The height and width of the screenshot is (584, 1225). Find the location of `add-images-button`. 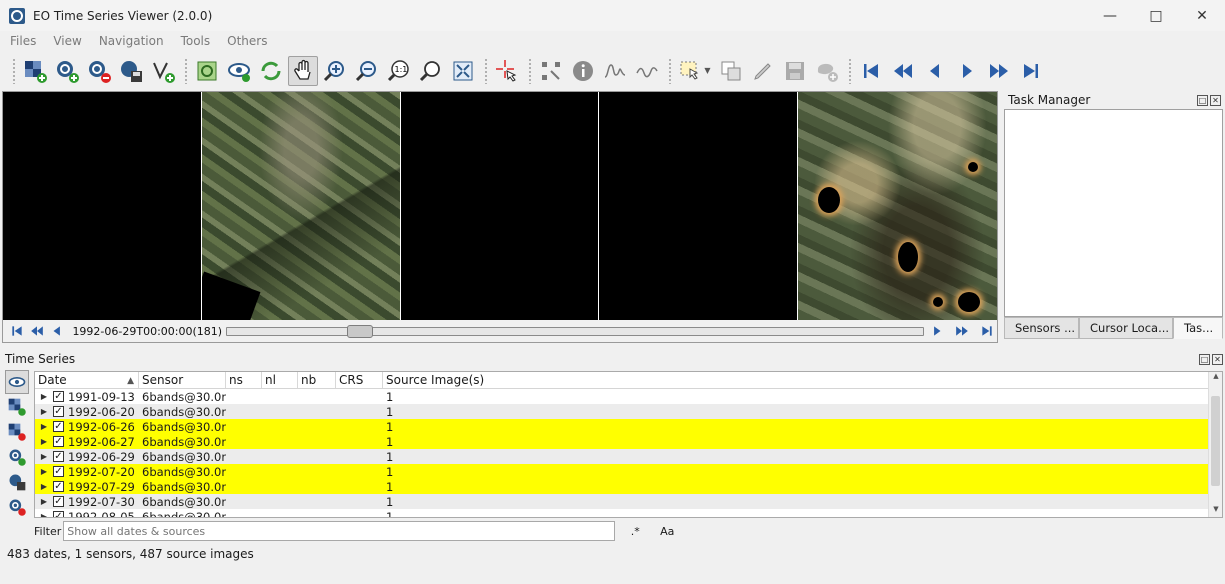

add-images-button is located at coordinates (17, 407).